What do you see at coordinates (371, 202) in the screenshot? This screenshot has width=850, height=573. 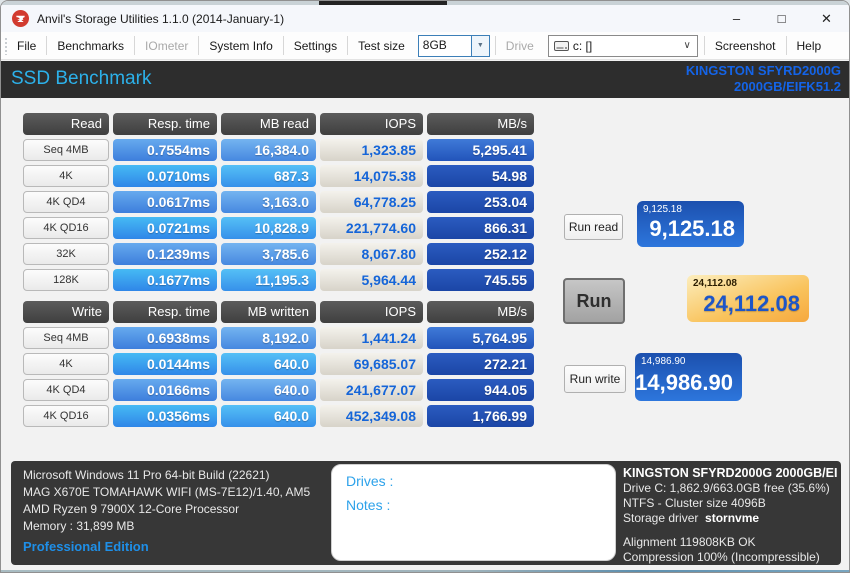 I see `cell-iops: 64,778.25` at bounding box center [371, 202].